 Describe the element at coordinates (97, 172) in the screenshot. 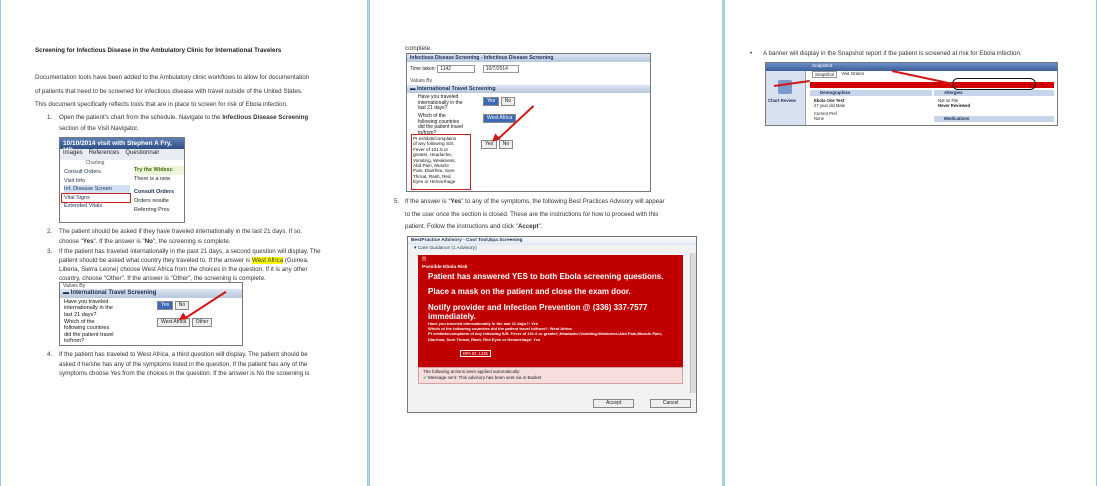

I see `nav-consult-orders: Consult Orders` at that location.